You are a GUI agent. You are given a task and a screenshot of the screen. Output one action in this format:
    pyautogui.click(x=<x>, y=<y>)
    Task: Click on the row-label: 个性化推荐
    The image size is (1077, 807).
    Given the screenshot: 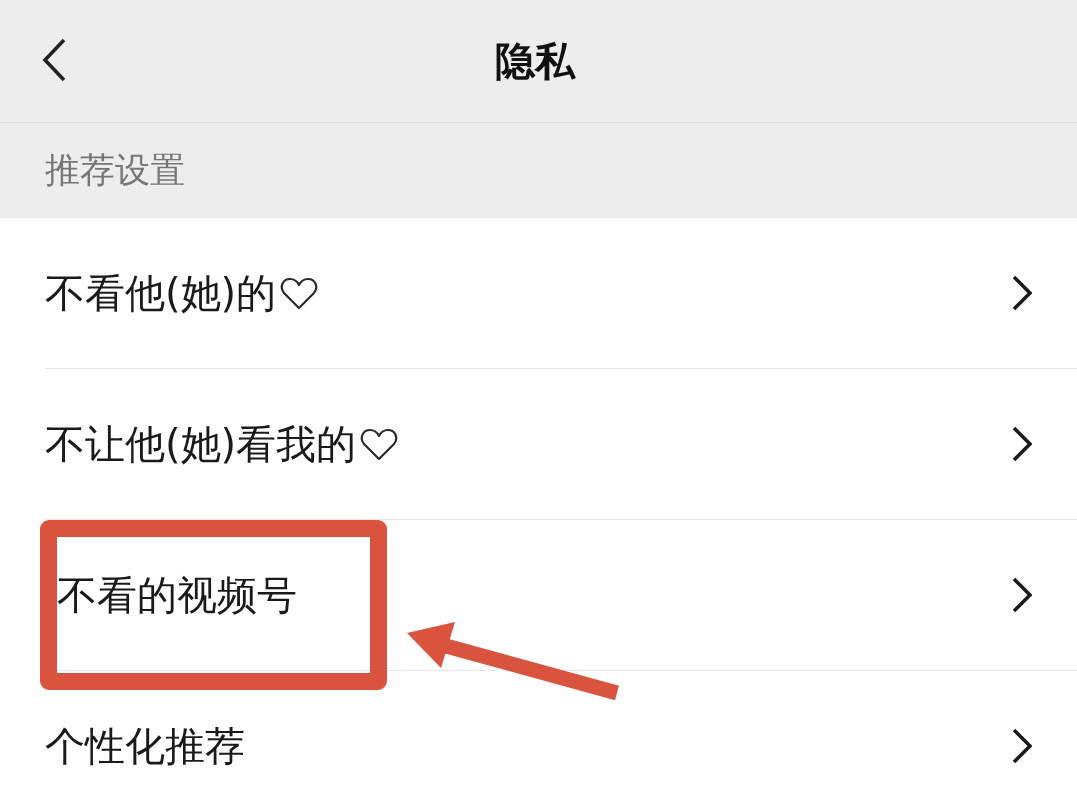 What is the action you would take?
    pyautogui.click(x=145, y=746)
    